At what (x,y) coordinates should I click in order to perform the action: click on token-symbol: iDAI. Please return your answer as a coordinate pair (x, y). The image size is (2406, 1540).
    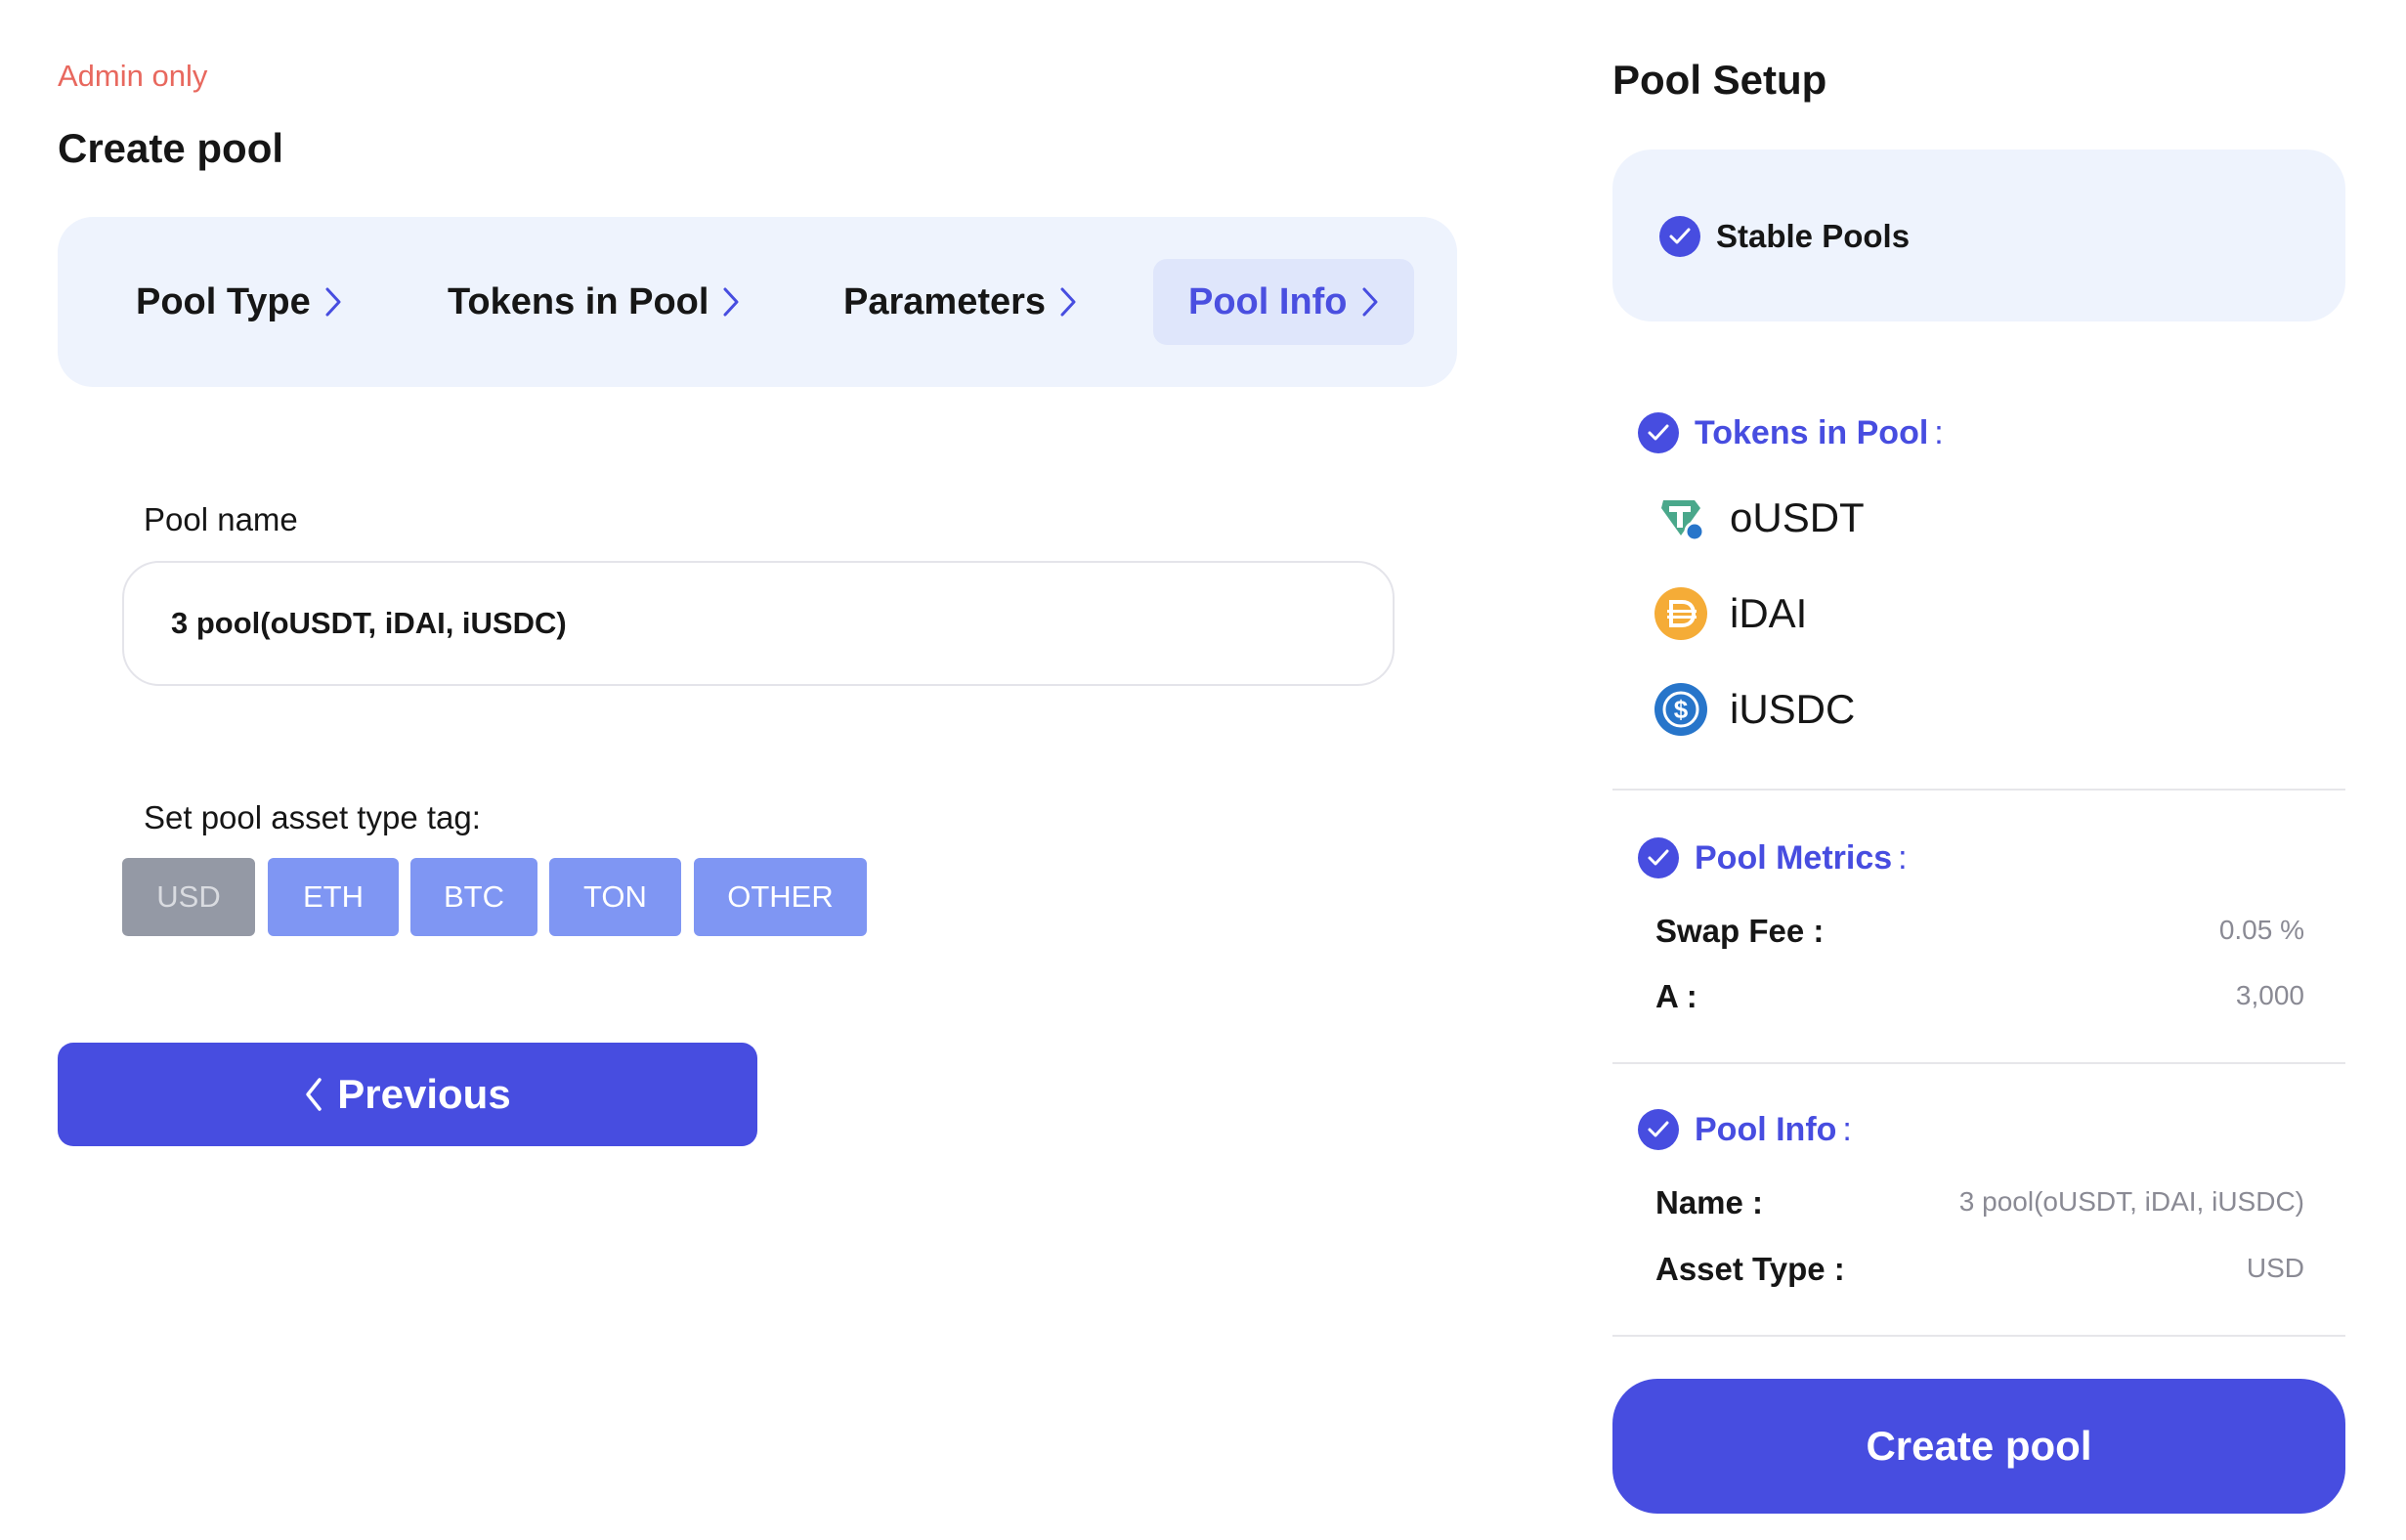
    Looking at the image, I should click on (1769, 613).